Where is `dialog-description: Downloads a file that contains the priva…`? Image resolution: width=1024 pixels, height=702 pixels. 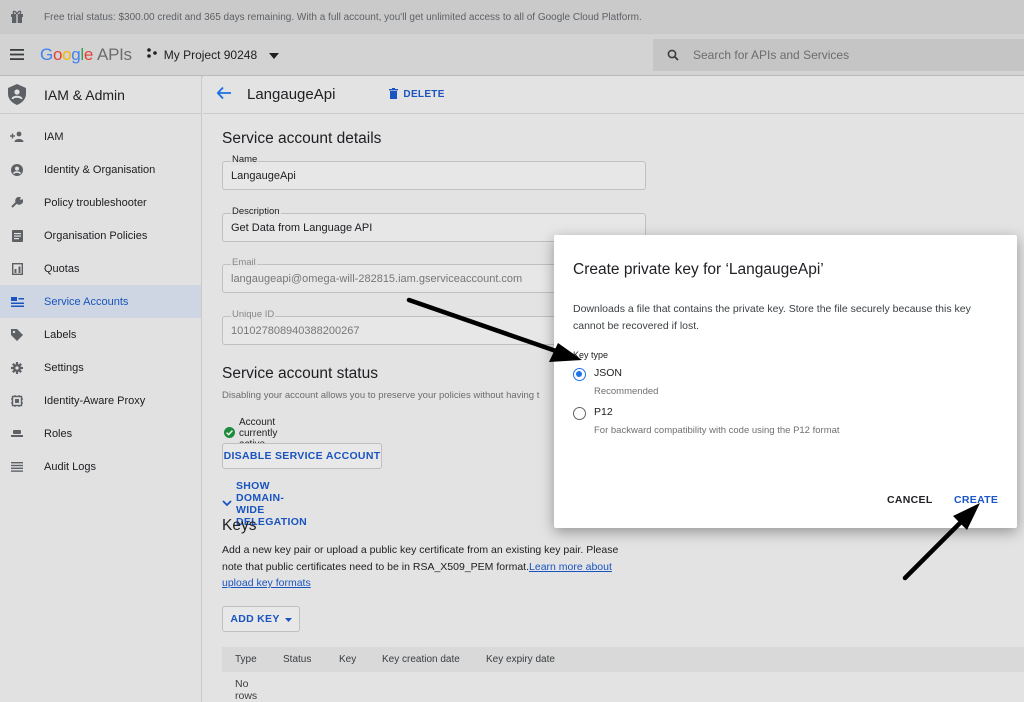
dialog-description: Downloads a file that contains the priva… is located at coordinates (772, 317).